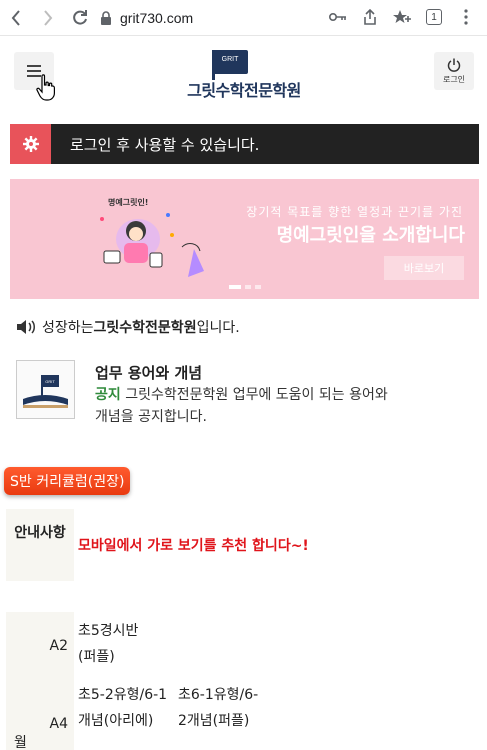  What do you see at coordinates (338, 17) in the screenshot?
I see `key-icon` at bounding box center [338, 17].